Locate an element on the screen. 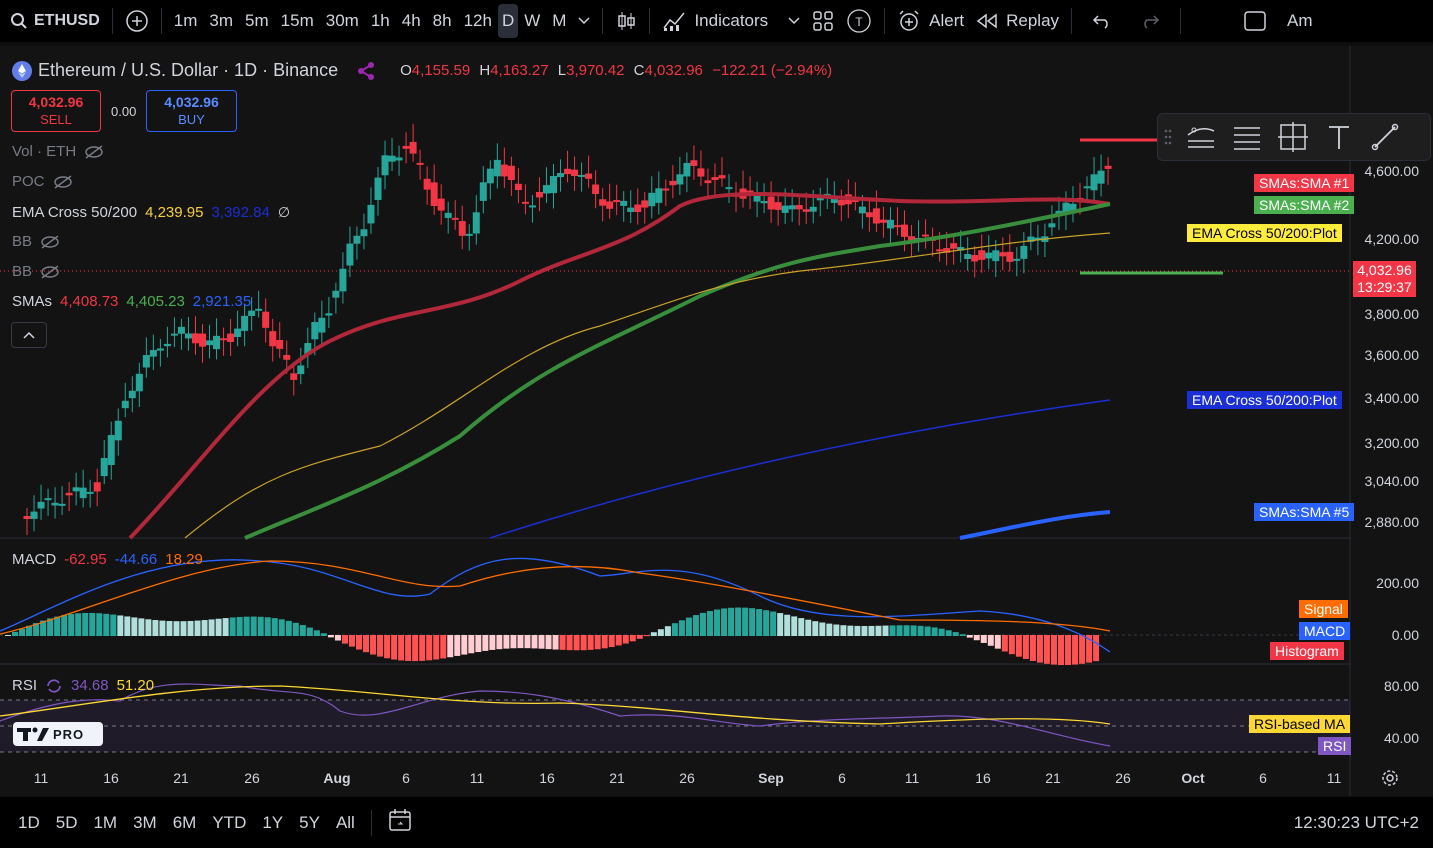 The height and width of the screenshot is (848, 1433). candle-type-button is located at coordinates (626, 21).